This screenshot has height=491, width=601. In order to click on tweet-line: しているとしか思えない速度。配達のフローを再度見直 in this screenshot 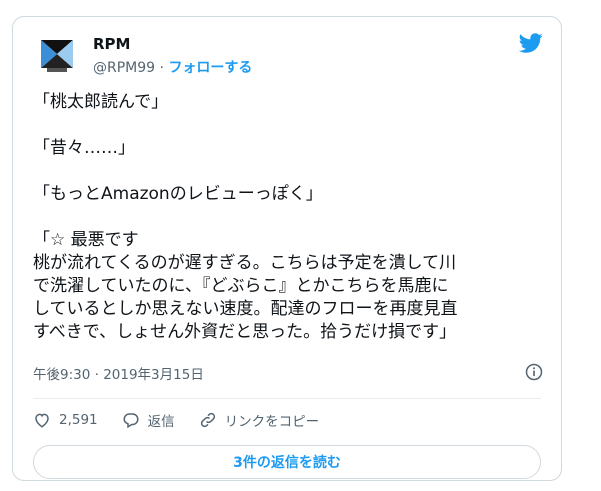, I will do `click(245, 309)`.